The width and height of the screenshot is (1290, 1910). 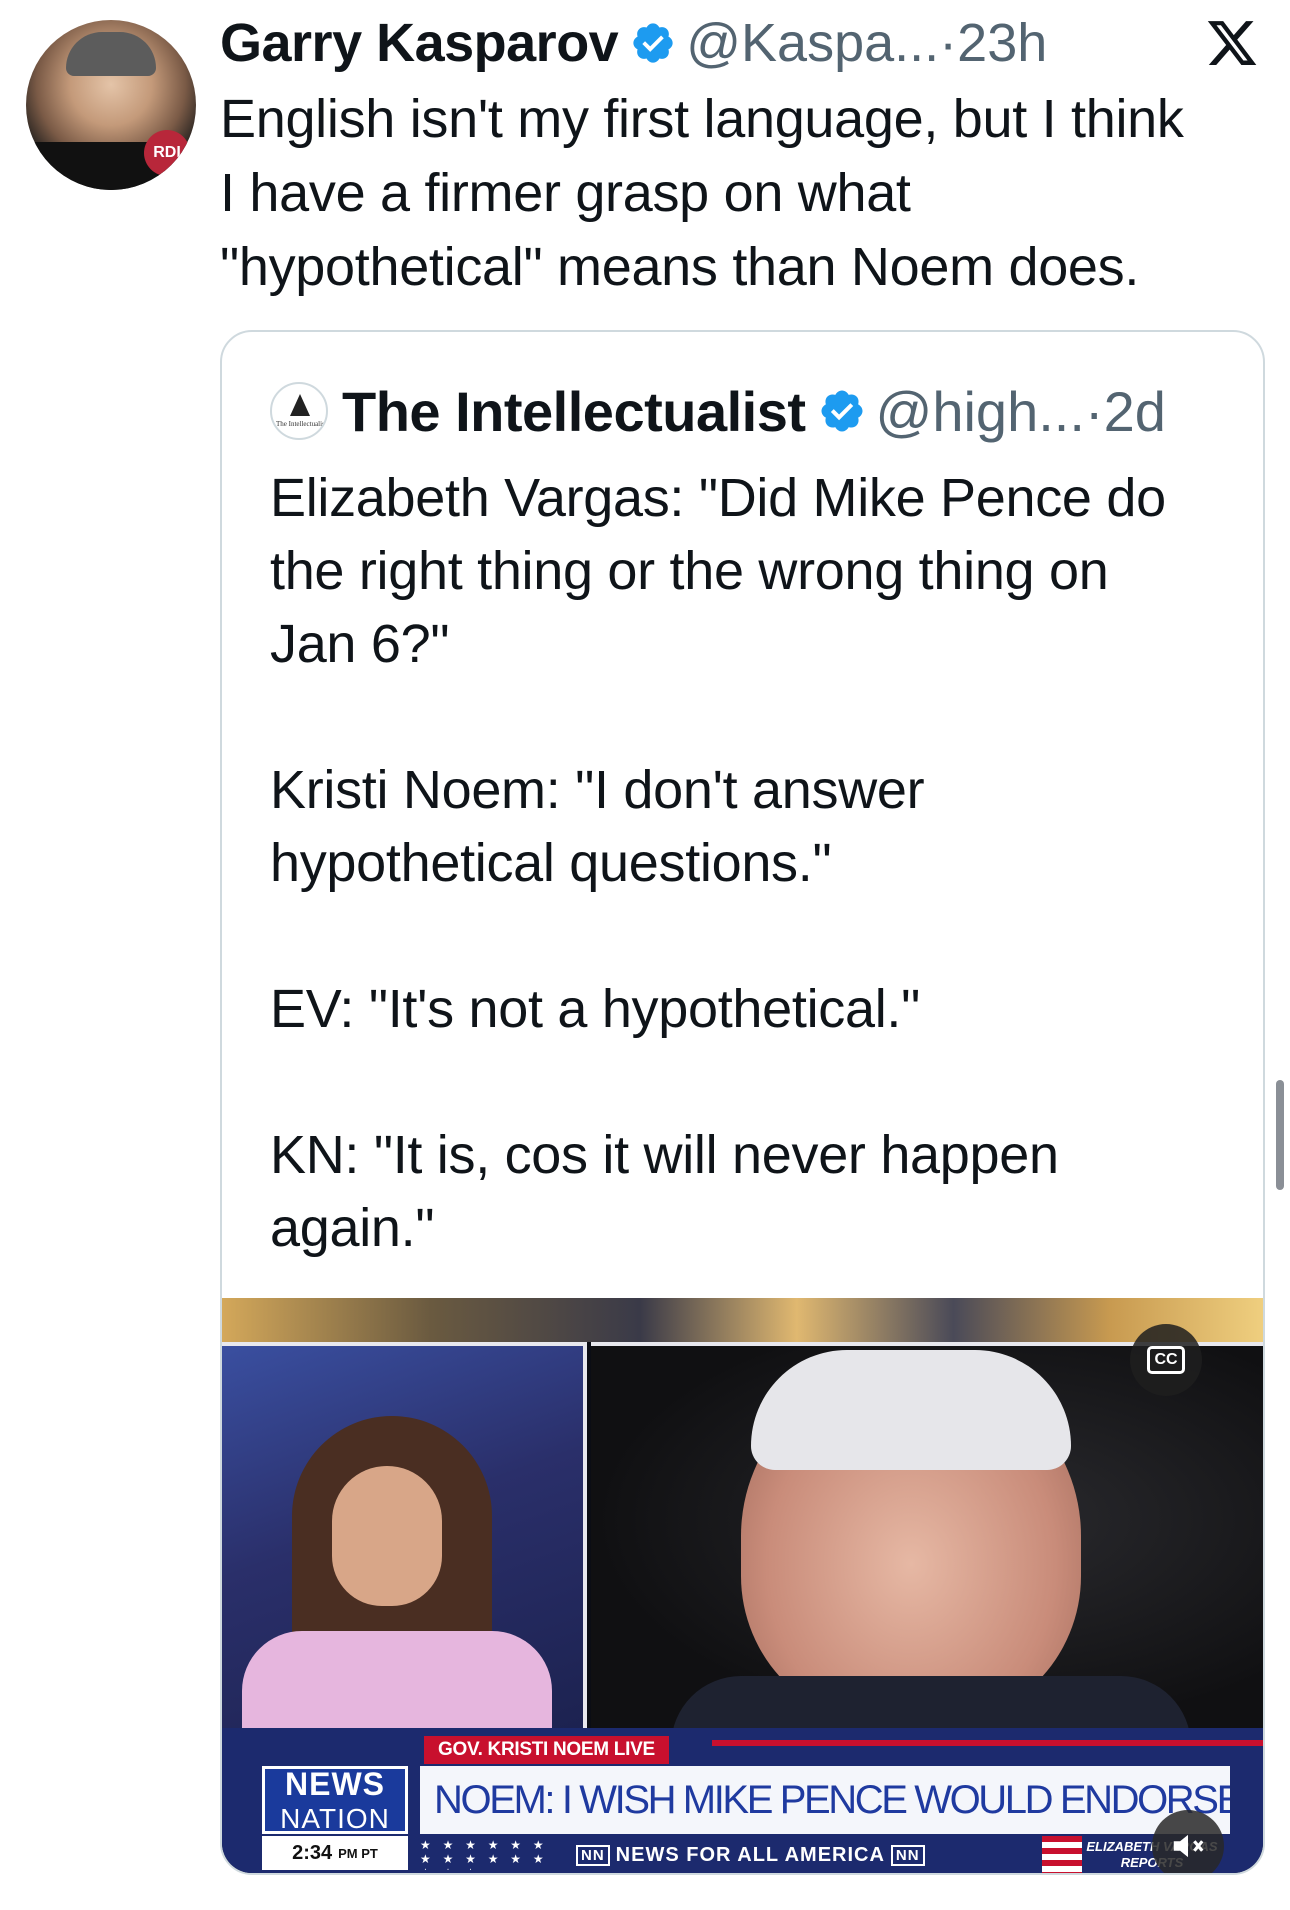 What do you see at coordinates (387, 1536) in the screenshot?
I see `noem-face` at bounding box center [387, 1536].